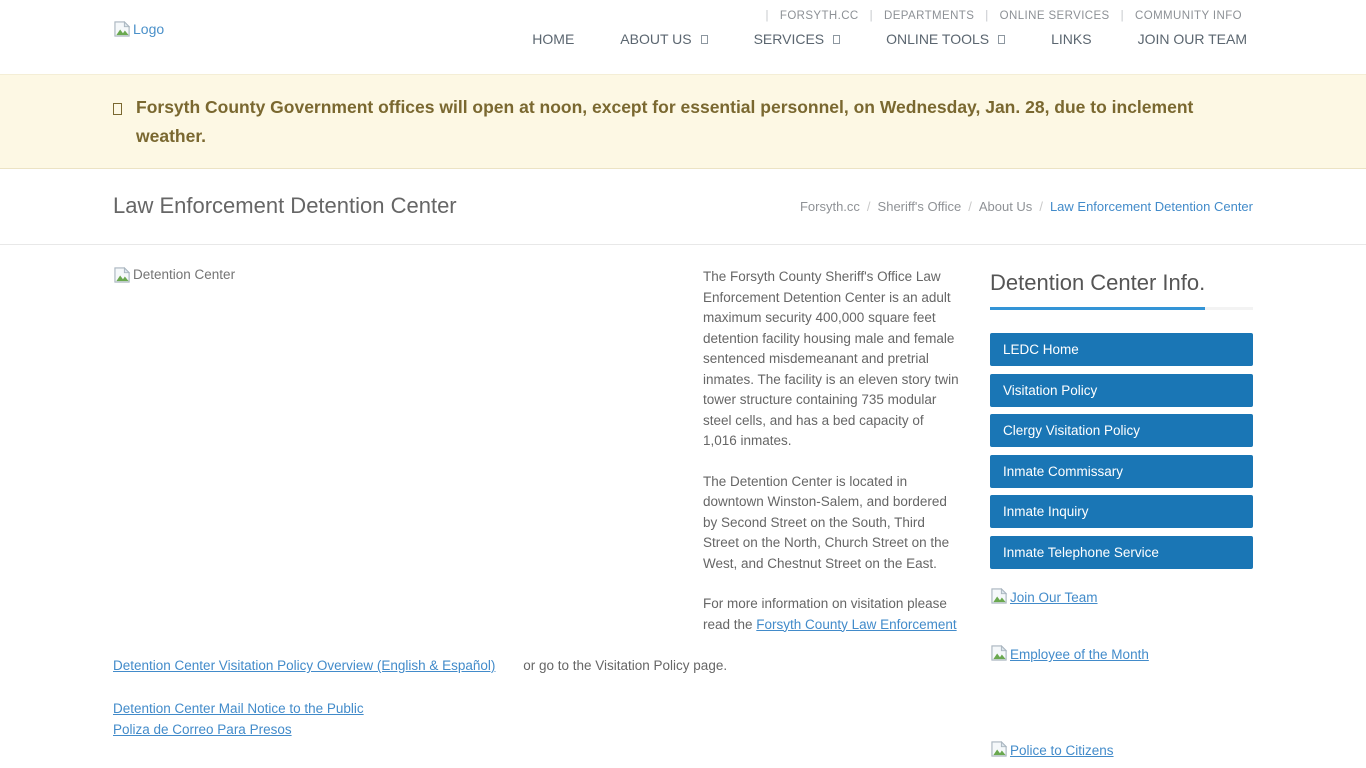 This screenshot has width=1366, height=768. I want to click on logo-alt-text: Logo, so click(149, 29).